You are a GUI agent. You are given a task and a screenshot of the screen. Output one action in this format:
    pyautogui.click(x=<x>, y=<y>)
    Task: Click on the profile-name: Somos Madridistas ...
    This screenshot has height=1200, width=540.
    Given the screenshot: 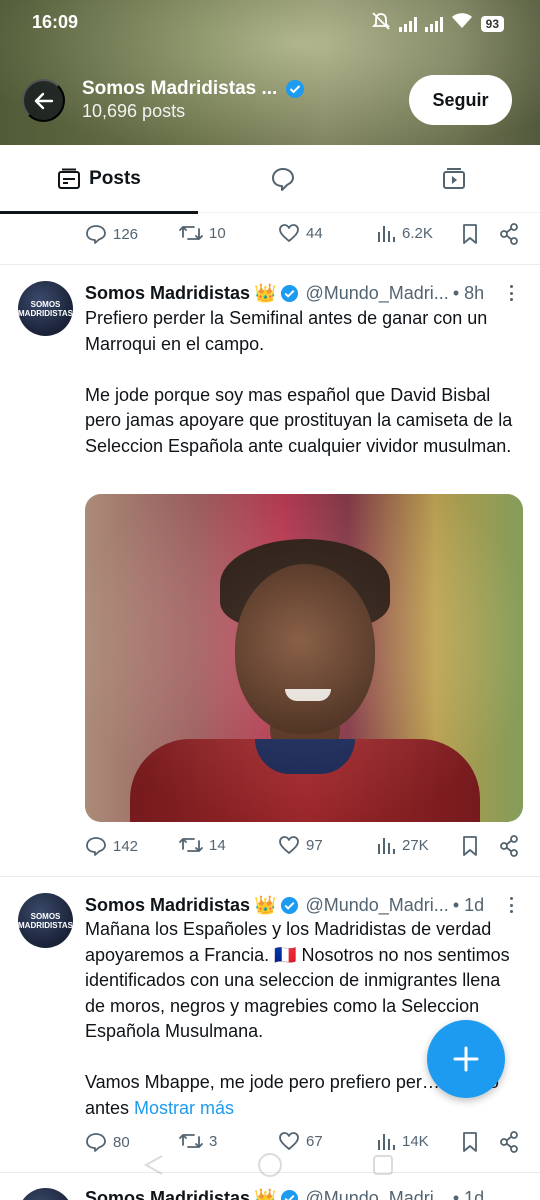 What is the action you would take?
    pyautogui.click(x=180, y=88)
    